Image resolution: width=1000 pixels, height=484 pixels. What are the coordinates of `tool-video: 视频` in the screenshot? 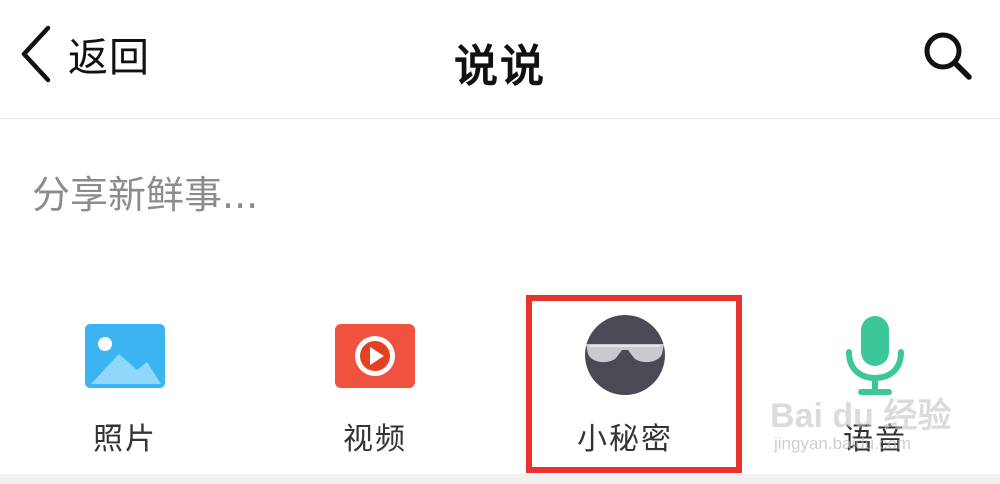 It's located at (375, 388).